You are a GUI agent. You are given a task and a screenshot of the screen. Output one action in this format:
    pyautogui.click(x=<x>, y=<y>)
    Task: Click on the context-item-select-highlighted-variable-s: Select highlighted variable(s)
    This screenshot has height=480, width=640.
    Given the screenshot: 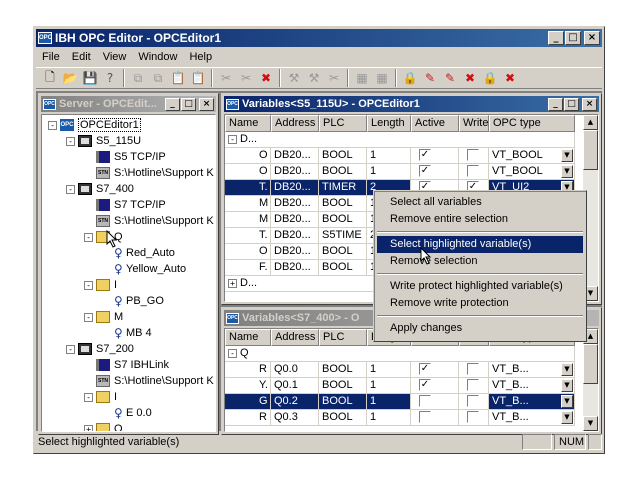 What is the action you would take?
    pyautogui.click(x=480, y=244)
    